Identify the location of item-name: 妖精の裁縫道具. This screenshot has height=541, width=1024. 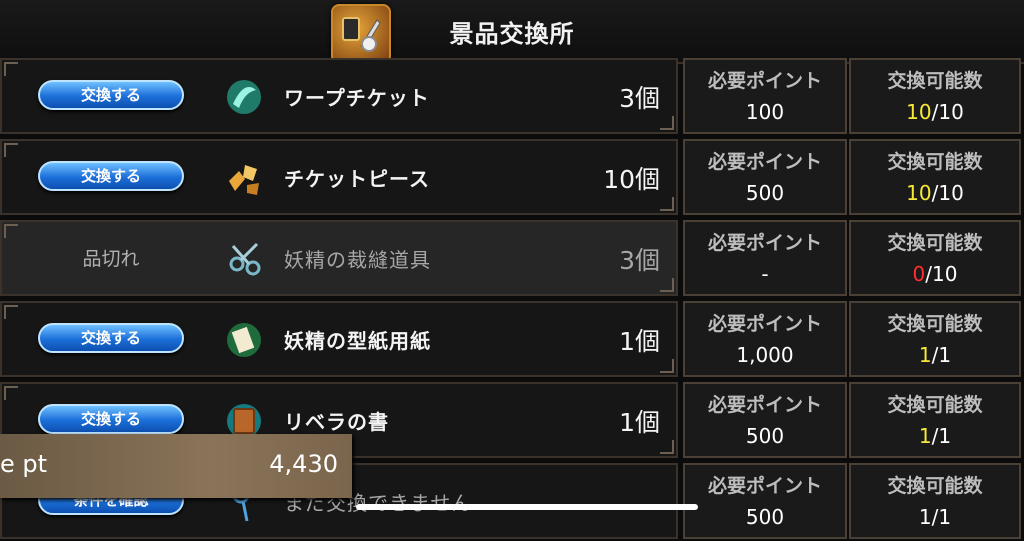
(357, 260).